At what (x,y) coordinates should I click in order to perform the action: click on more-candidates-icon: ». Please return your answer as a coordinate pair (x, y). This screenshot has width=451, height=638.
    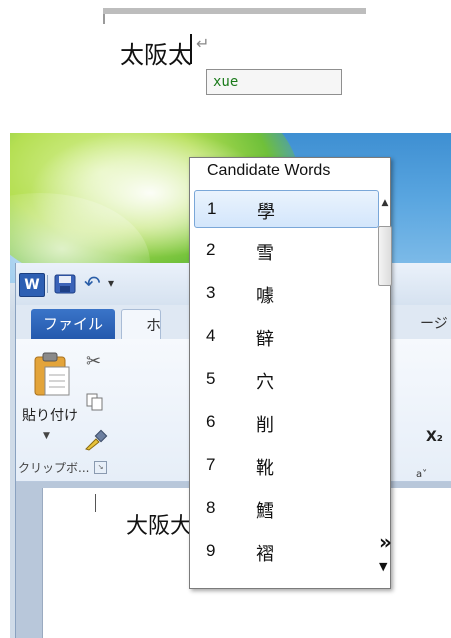
    Looking at the image, I should click on (385, 542).